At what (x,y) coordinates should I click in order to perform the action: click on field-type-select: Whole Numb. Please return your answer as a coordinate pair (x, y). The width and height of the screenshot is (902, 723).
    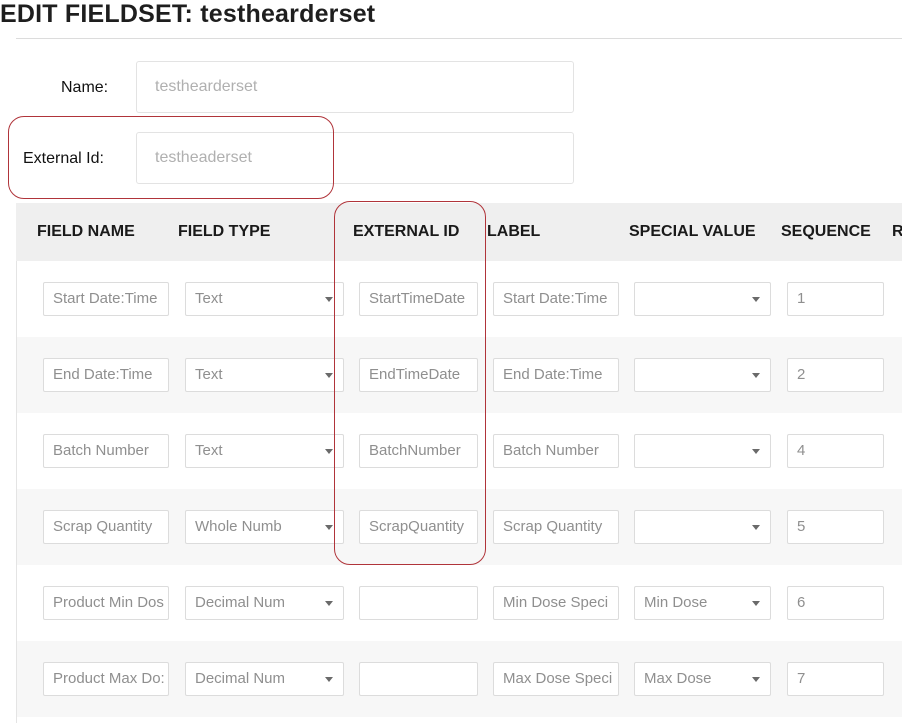
    Looking at the image, I should click on (264, 527).